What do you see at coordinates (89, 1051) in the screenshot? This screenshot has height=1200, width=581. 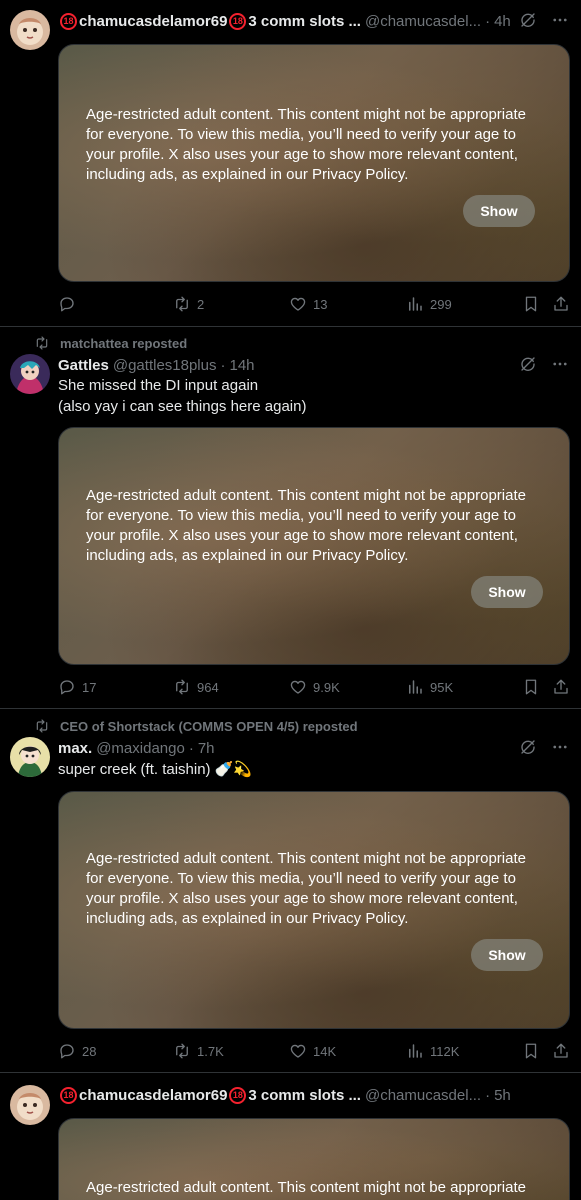 I see `reply-count: 28` at bounding box center [89, 1051].